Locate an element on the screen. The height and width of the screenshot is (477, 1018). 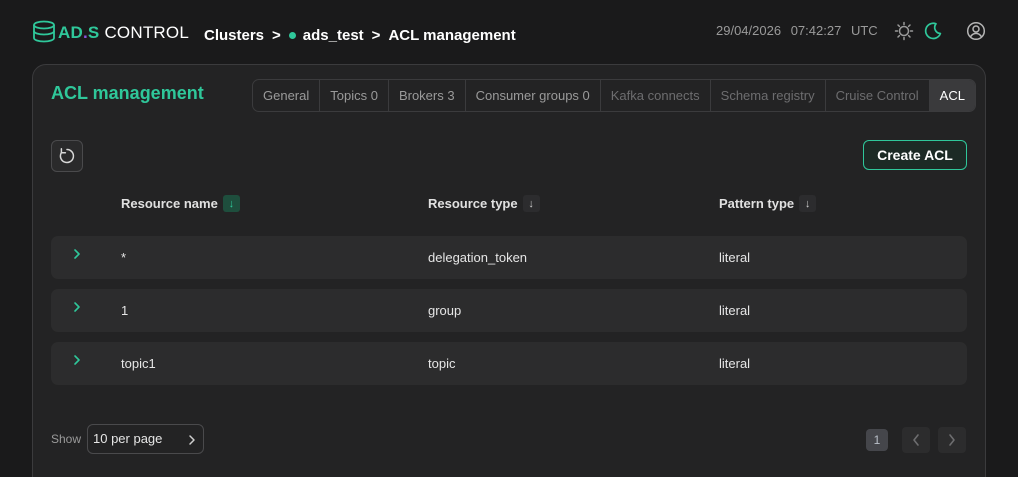
breadcrumb: Clusters > ads_test > ACL management is located at coordinates (360, 35).